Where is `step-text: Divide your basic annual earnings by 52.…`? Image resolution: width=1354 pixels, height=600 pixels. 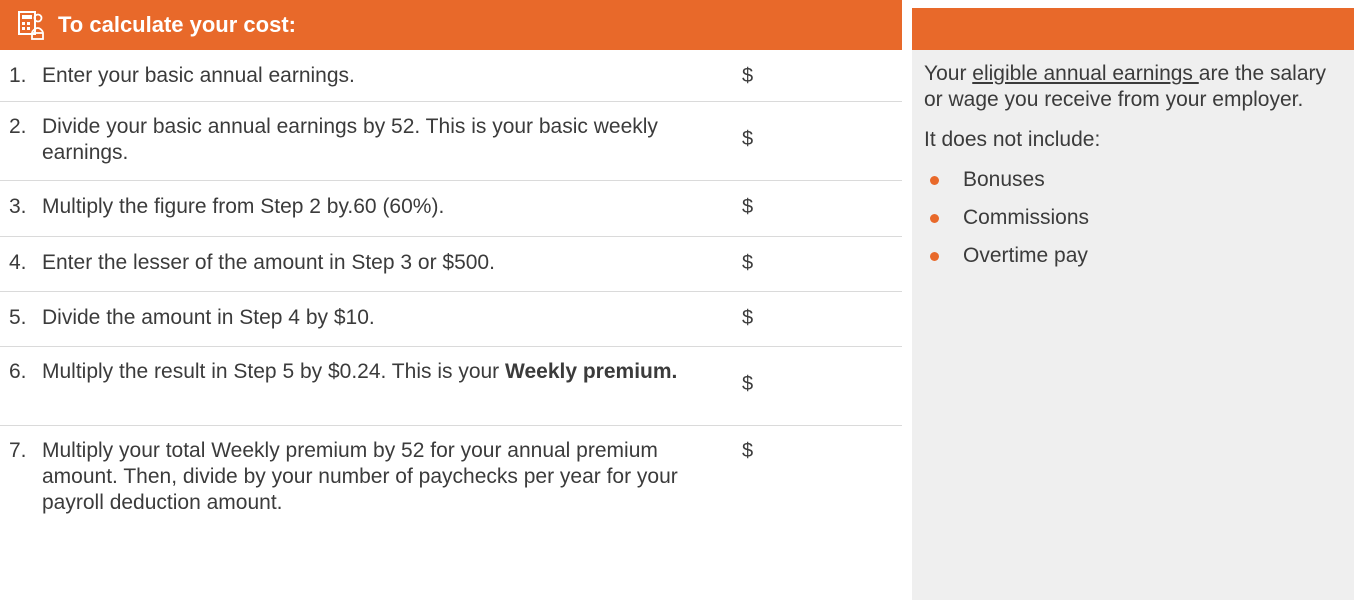
step-text: Divide your basic annual earnings by 52.… is located at coordinates (350, 139).